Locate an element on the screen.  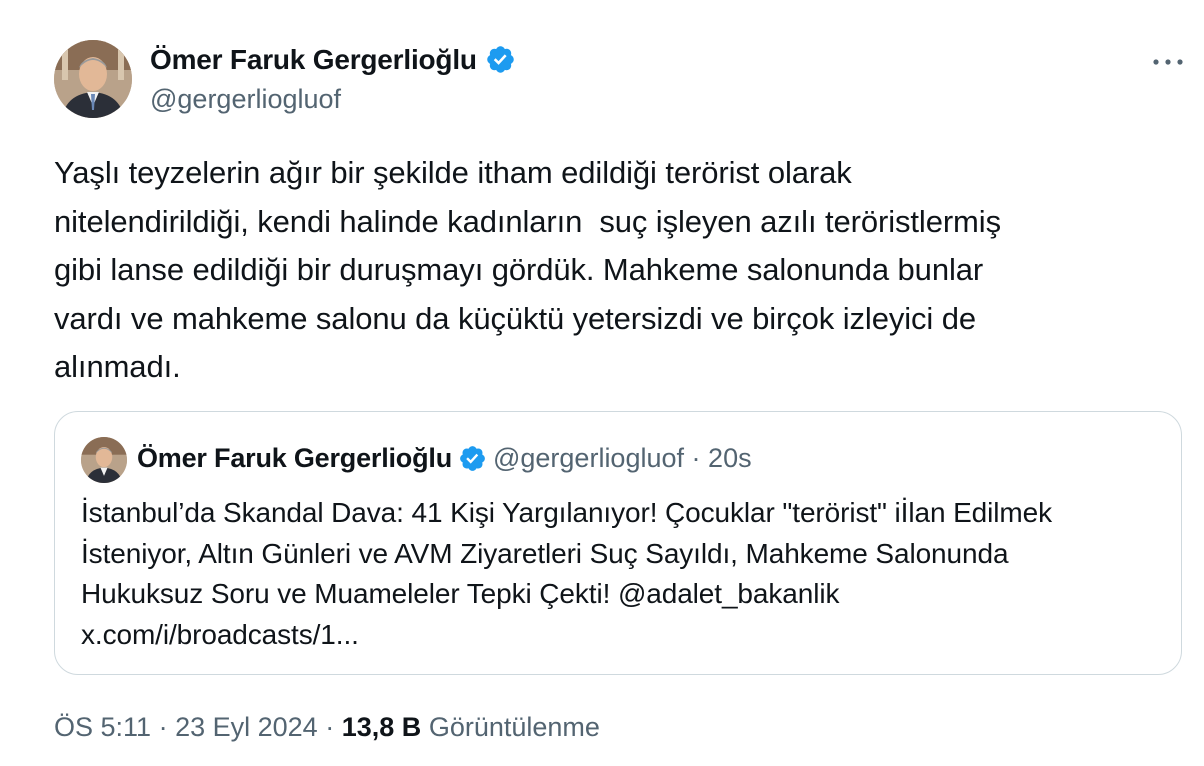
author-name: Ömer Faruk Gergerlioğlu is located at coordinates (333, 60).